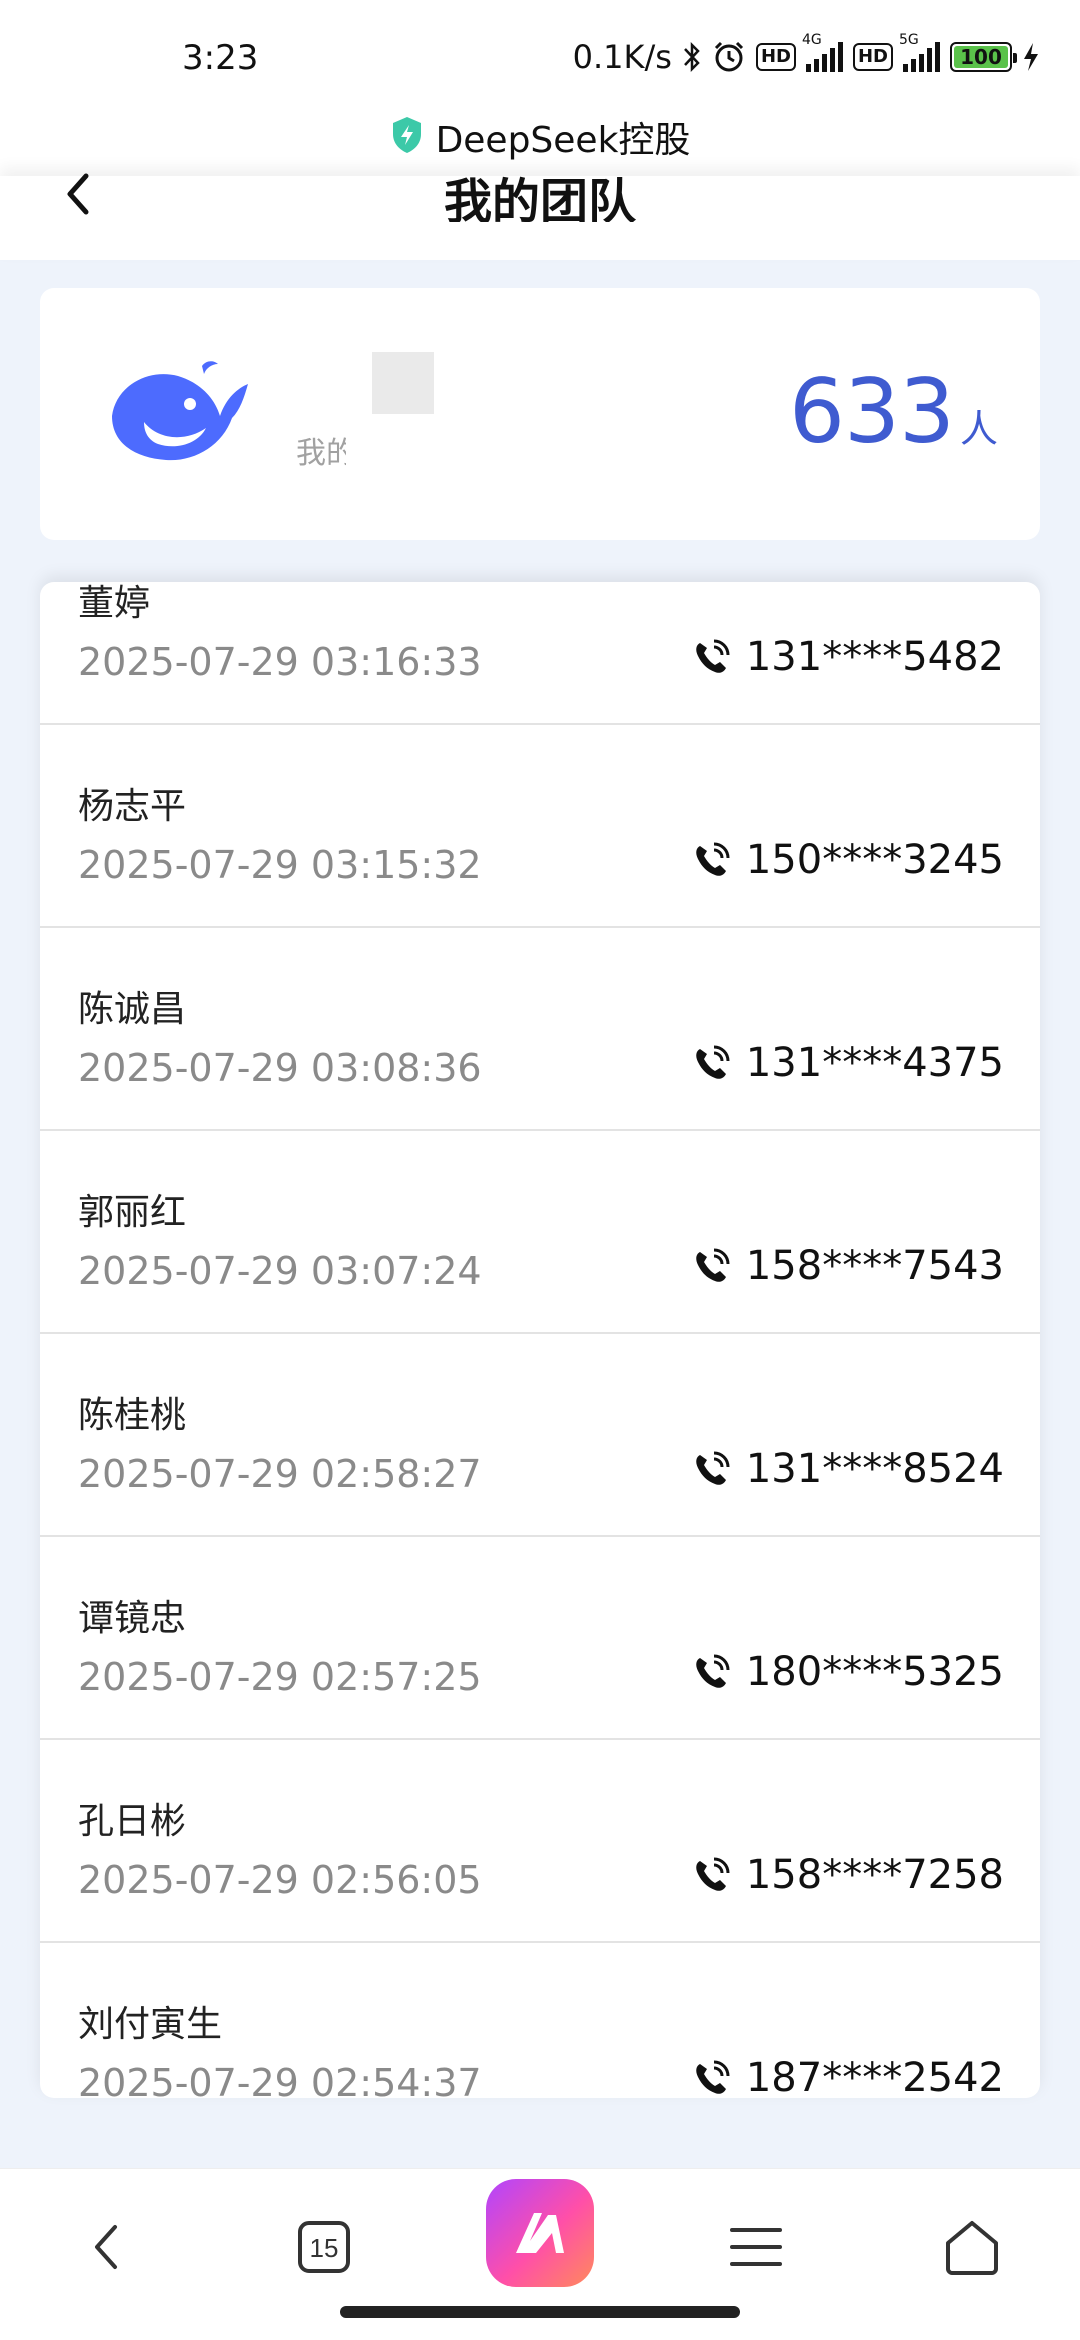  I want to click on list-item: 郭丽红 2025-07-29 03:07:24 158****7543, so click(540, 1232).